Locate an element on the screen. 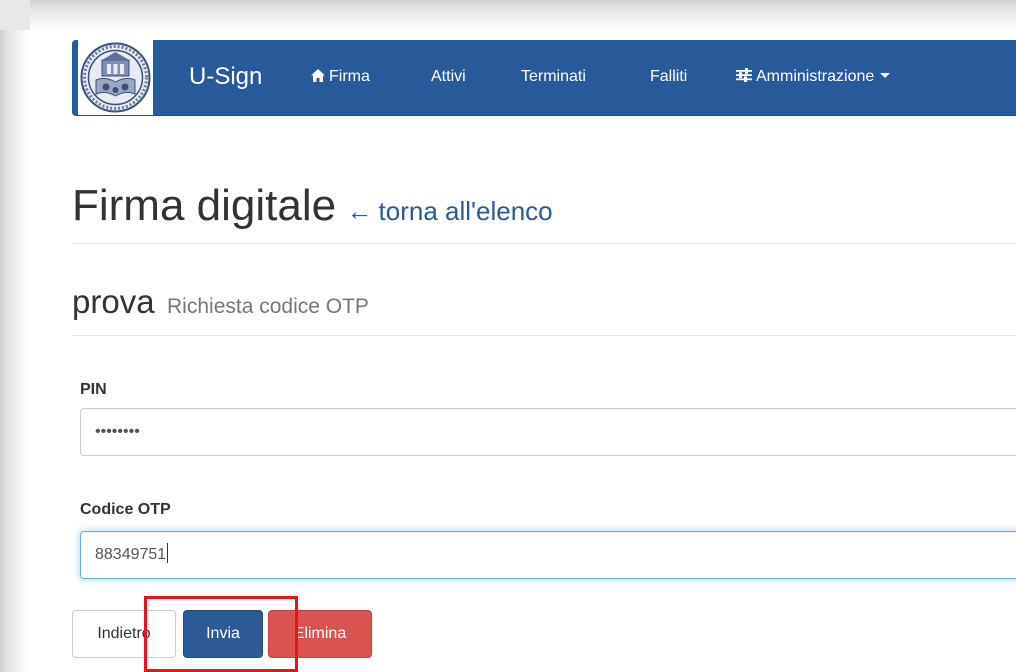  section-title: prova is located at coordinates (113, 301).